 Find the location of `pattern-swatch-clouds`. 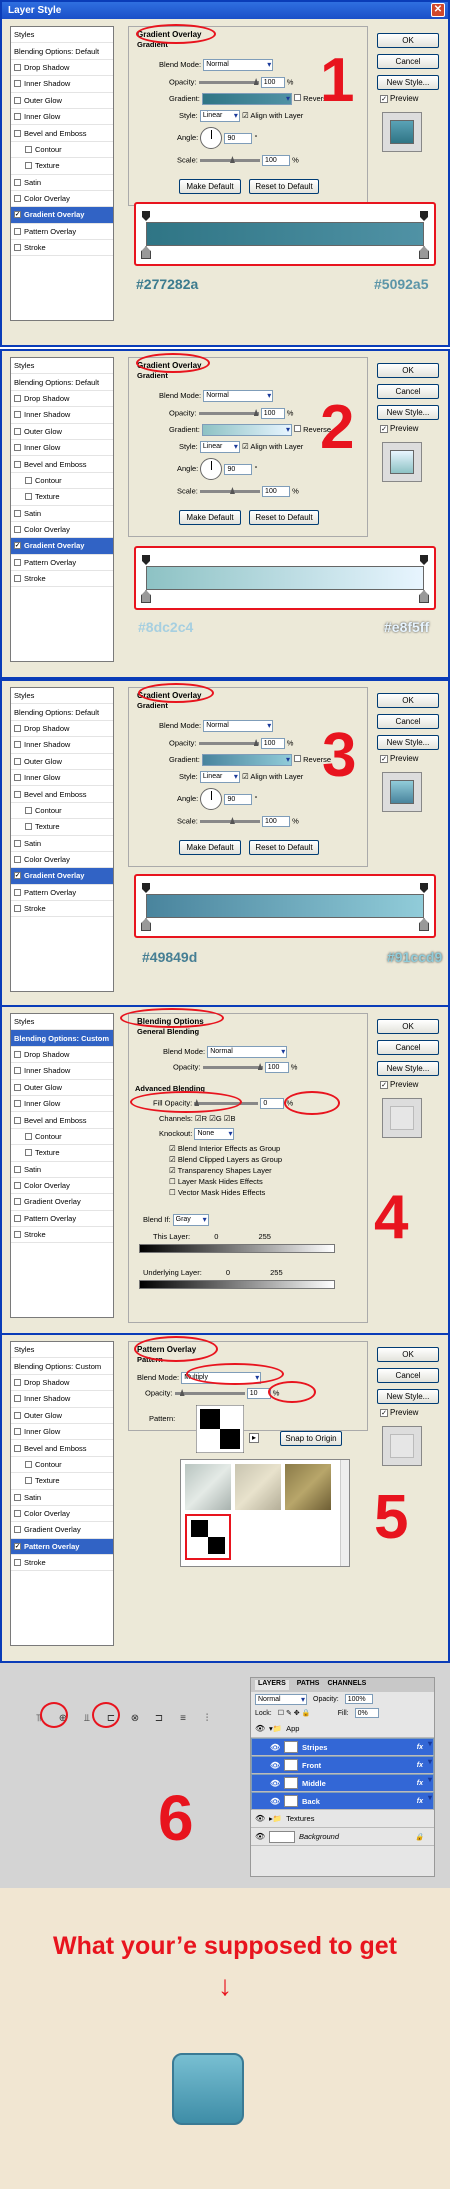

pattern-swatch-clouds is located at coordinates (208, 1487).